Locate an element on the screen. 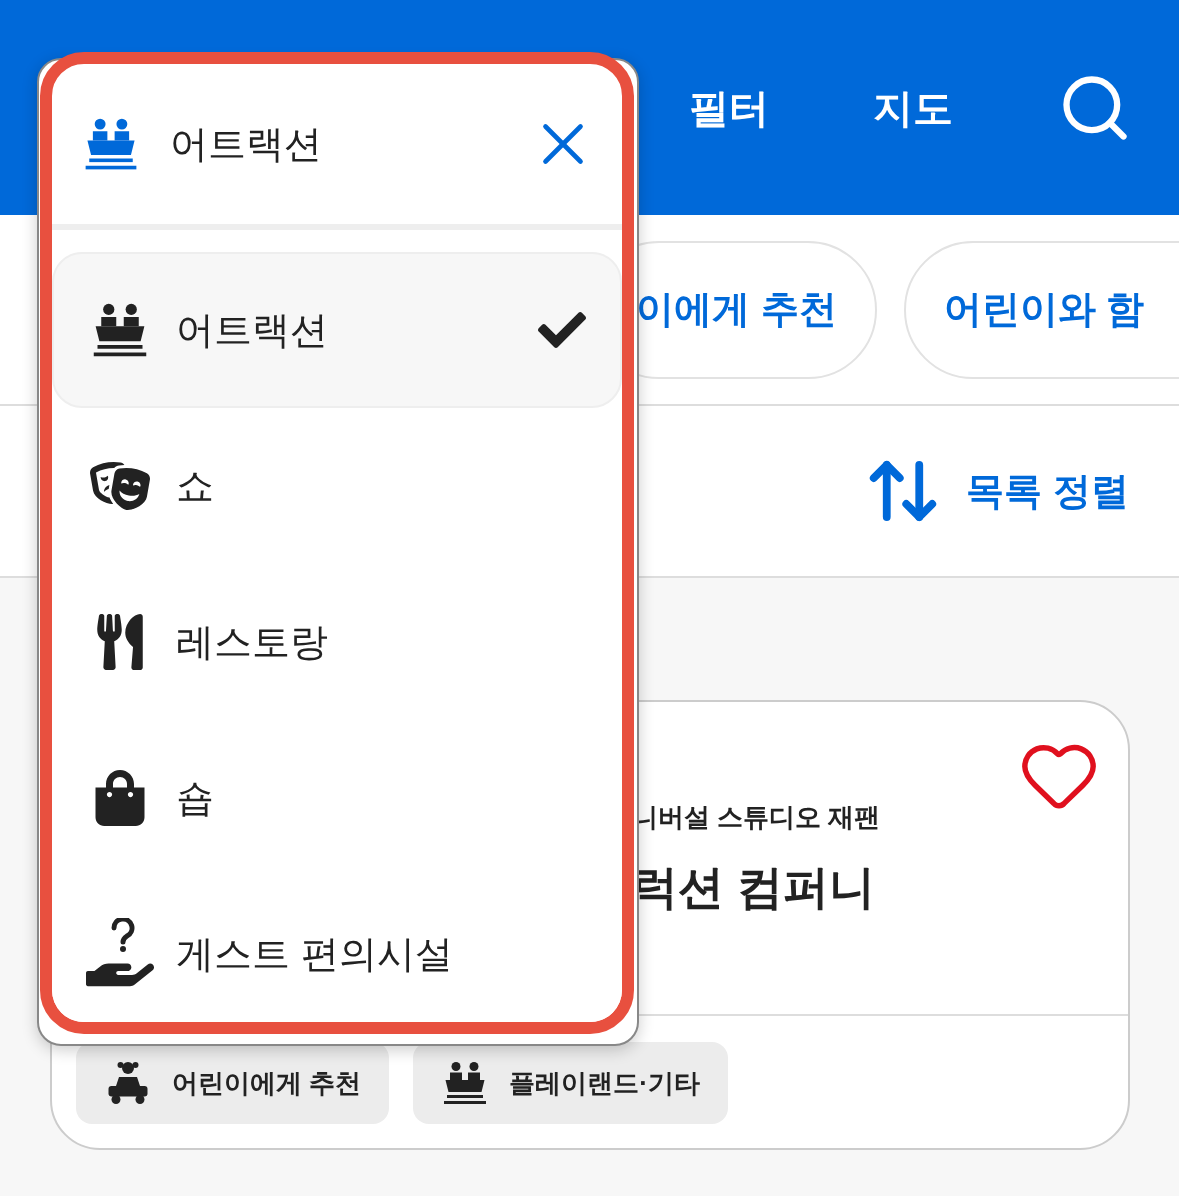  option-label: 어트랙션 is located at coordinates (252, 330).